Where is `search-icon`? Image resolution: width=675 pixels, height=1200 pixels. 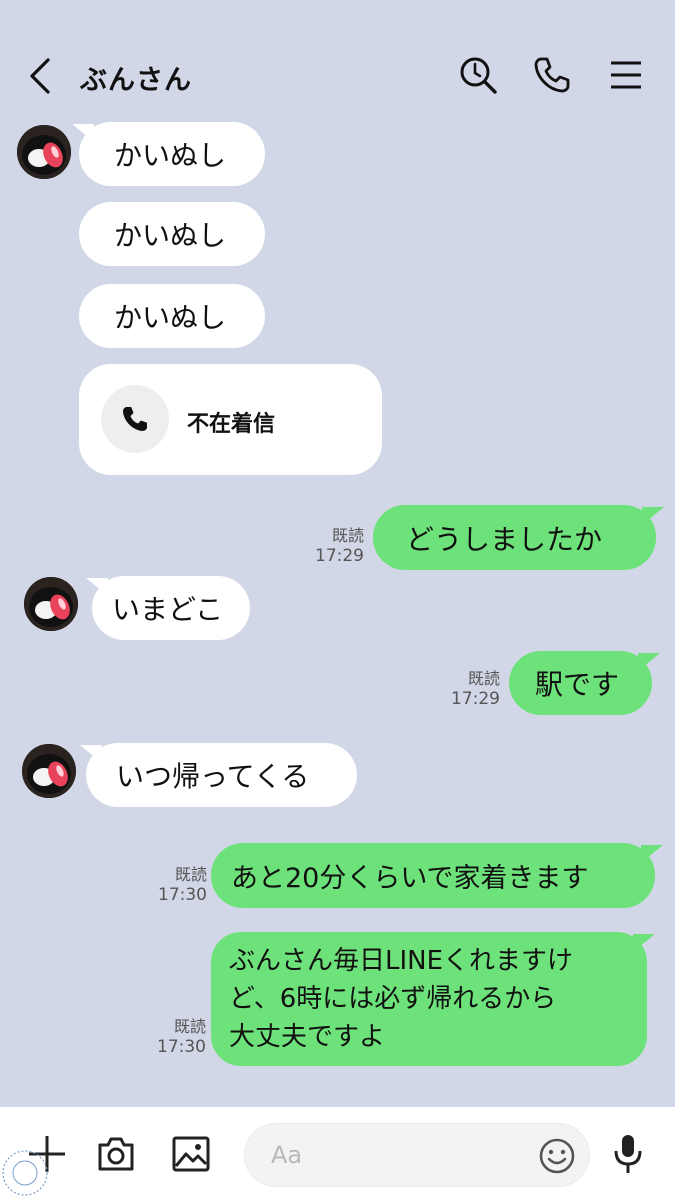 search-icon is located at coordinates (478, 75).